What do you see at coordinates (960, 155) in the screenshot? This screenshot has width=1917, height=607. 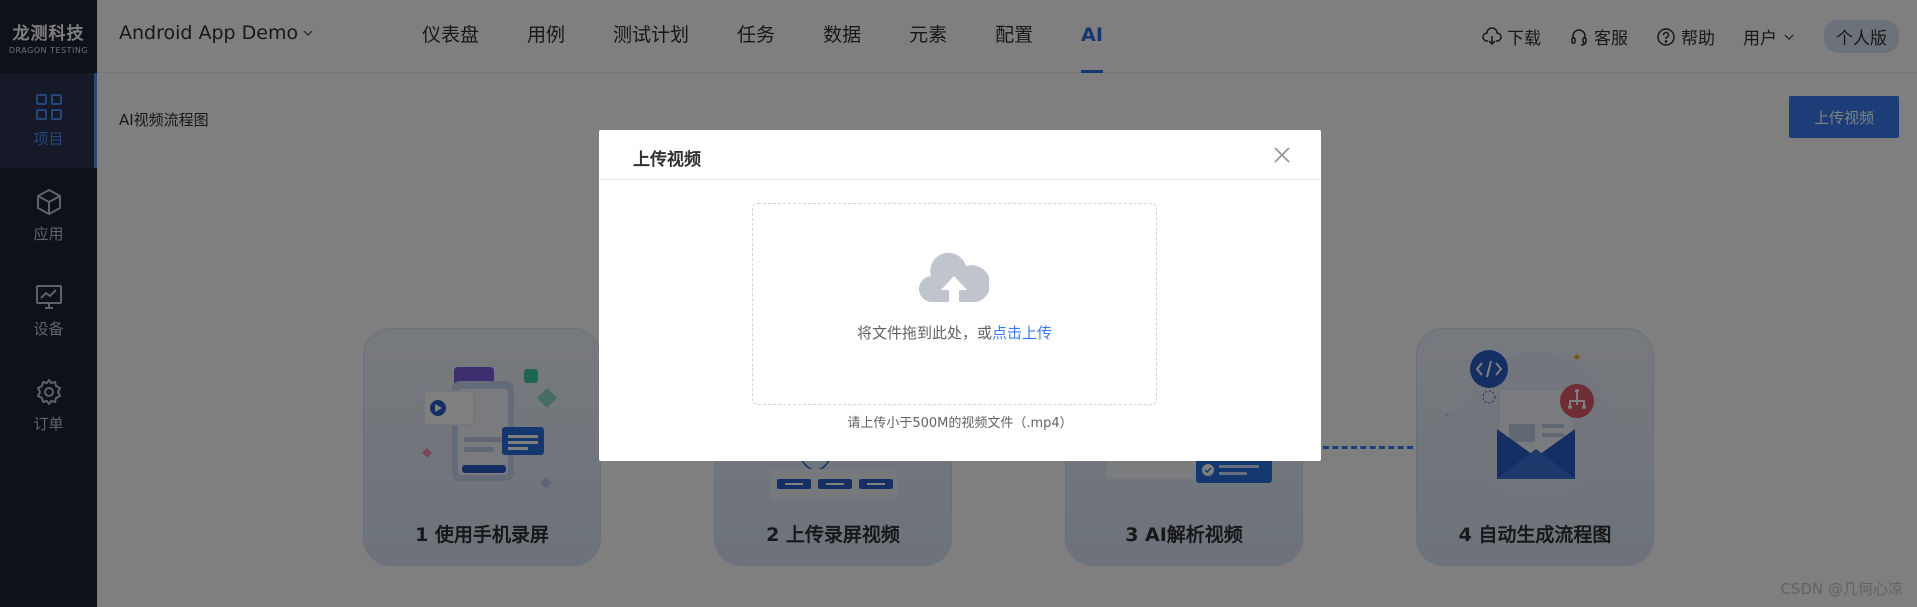 I see `modal-header: 上传视频` at bounding box center [960, 155].